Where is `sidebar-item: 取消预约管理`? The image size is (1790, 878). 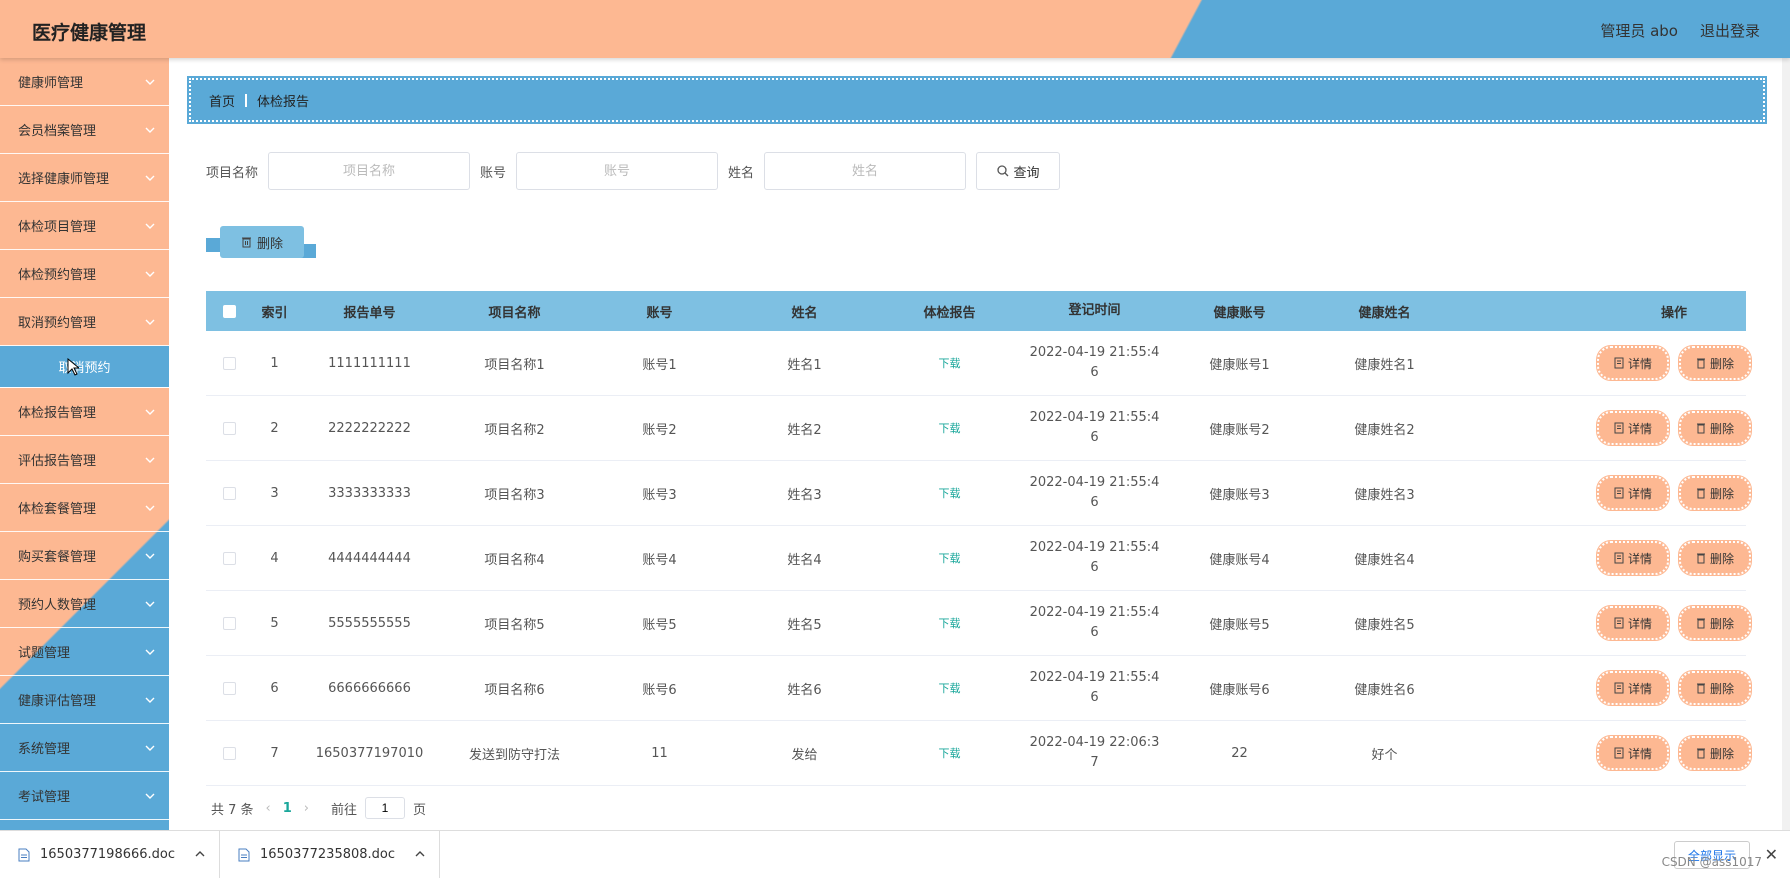
sidebar-item: 取消预约管理 is located at coordinates (84, 322).